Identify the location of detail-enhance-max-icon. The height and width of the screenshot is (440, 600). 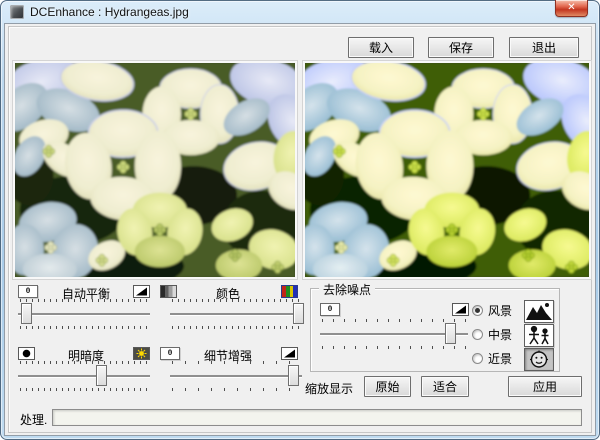
(289, 353).